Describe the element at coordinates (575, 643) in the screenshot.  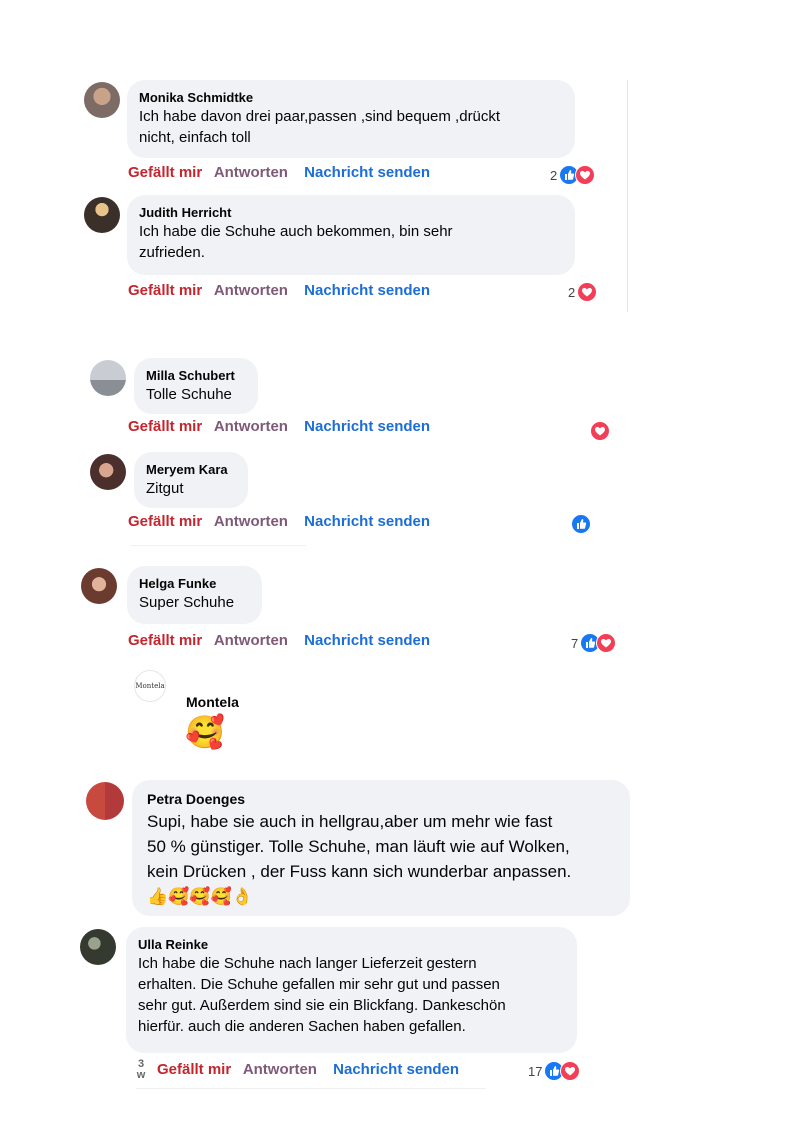
I see `reaction-count: 7` at that location.